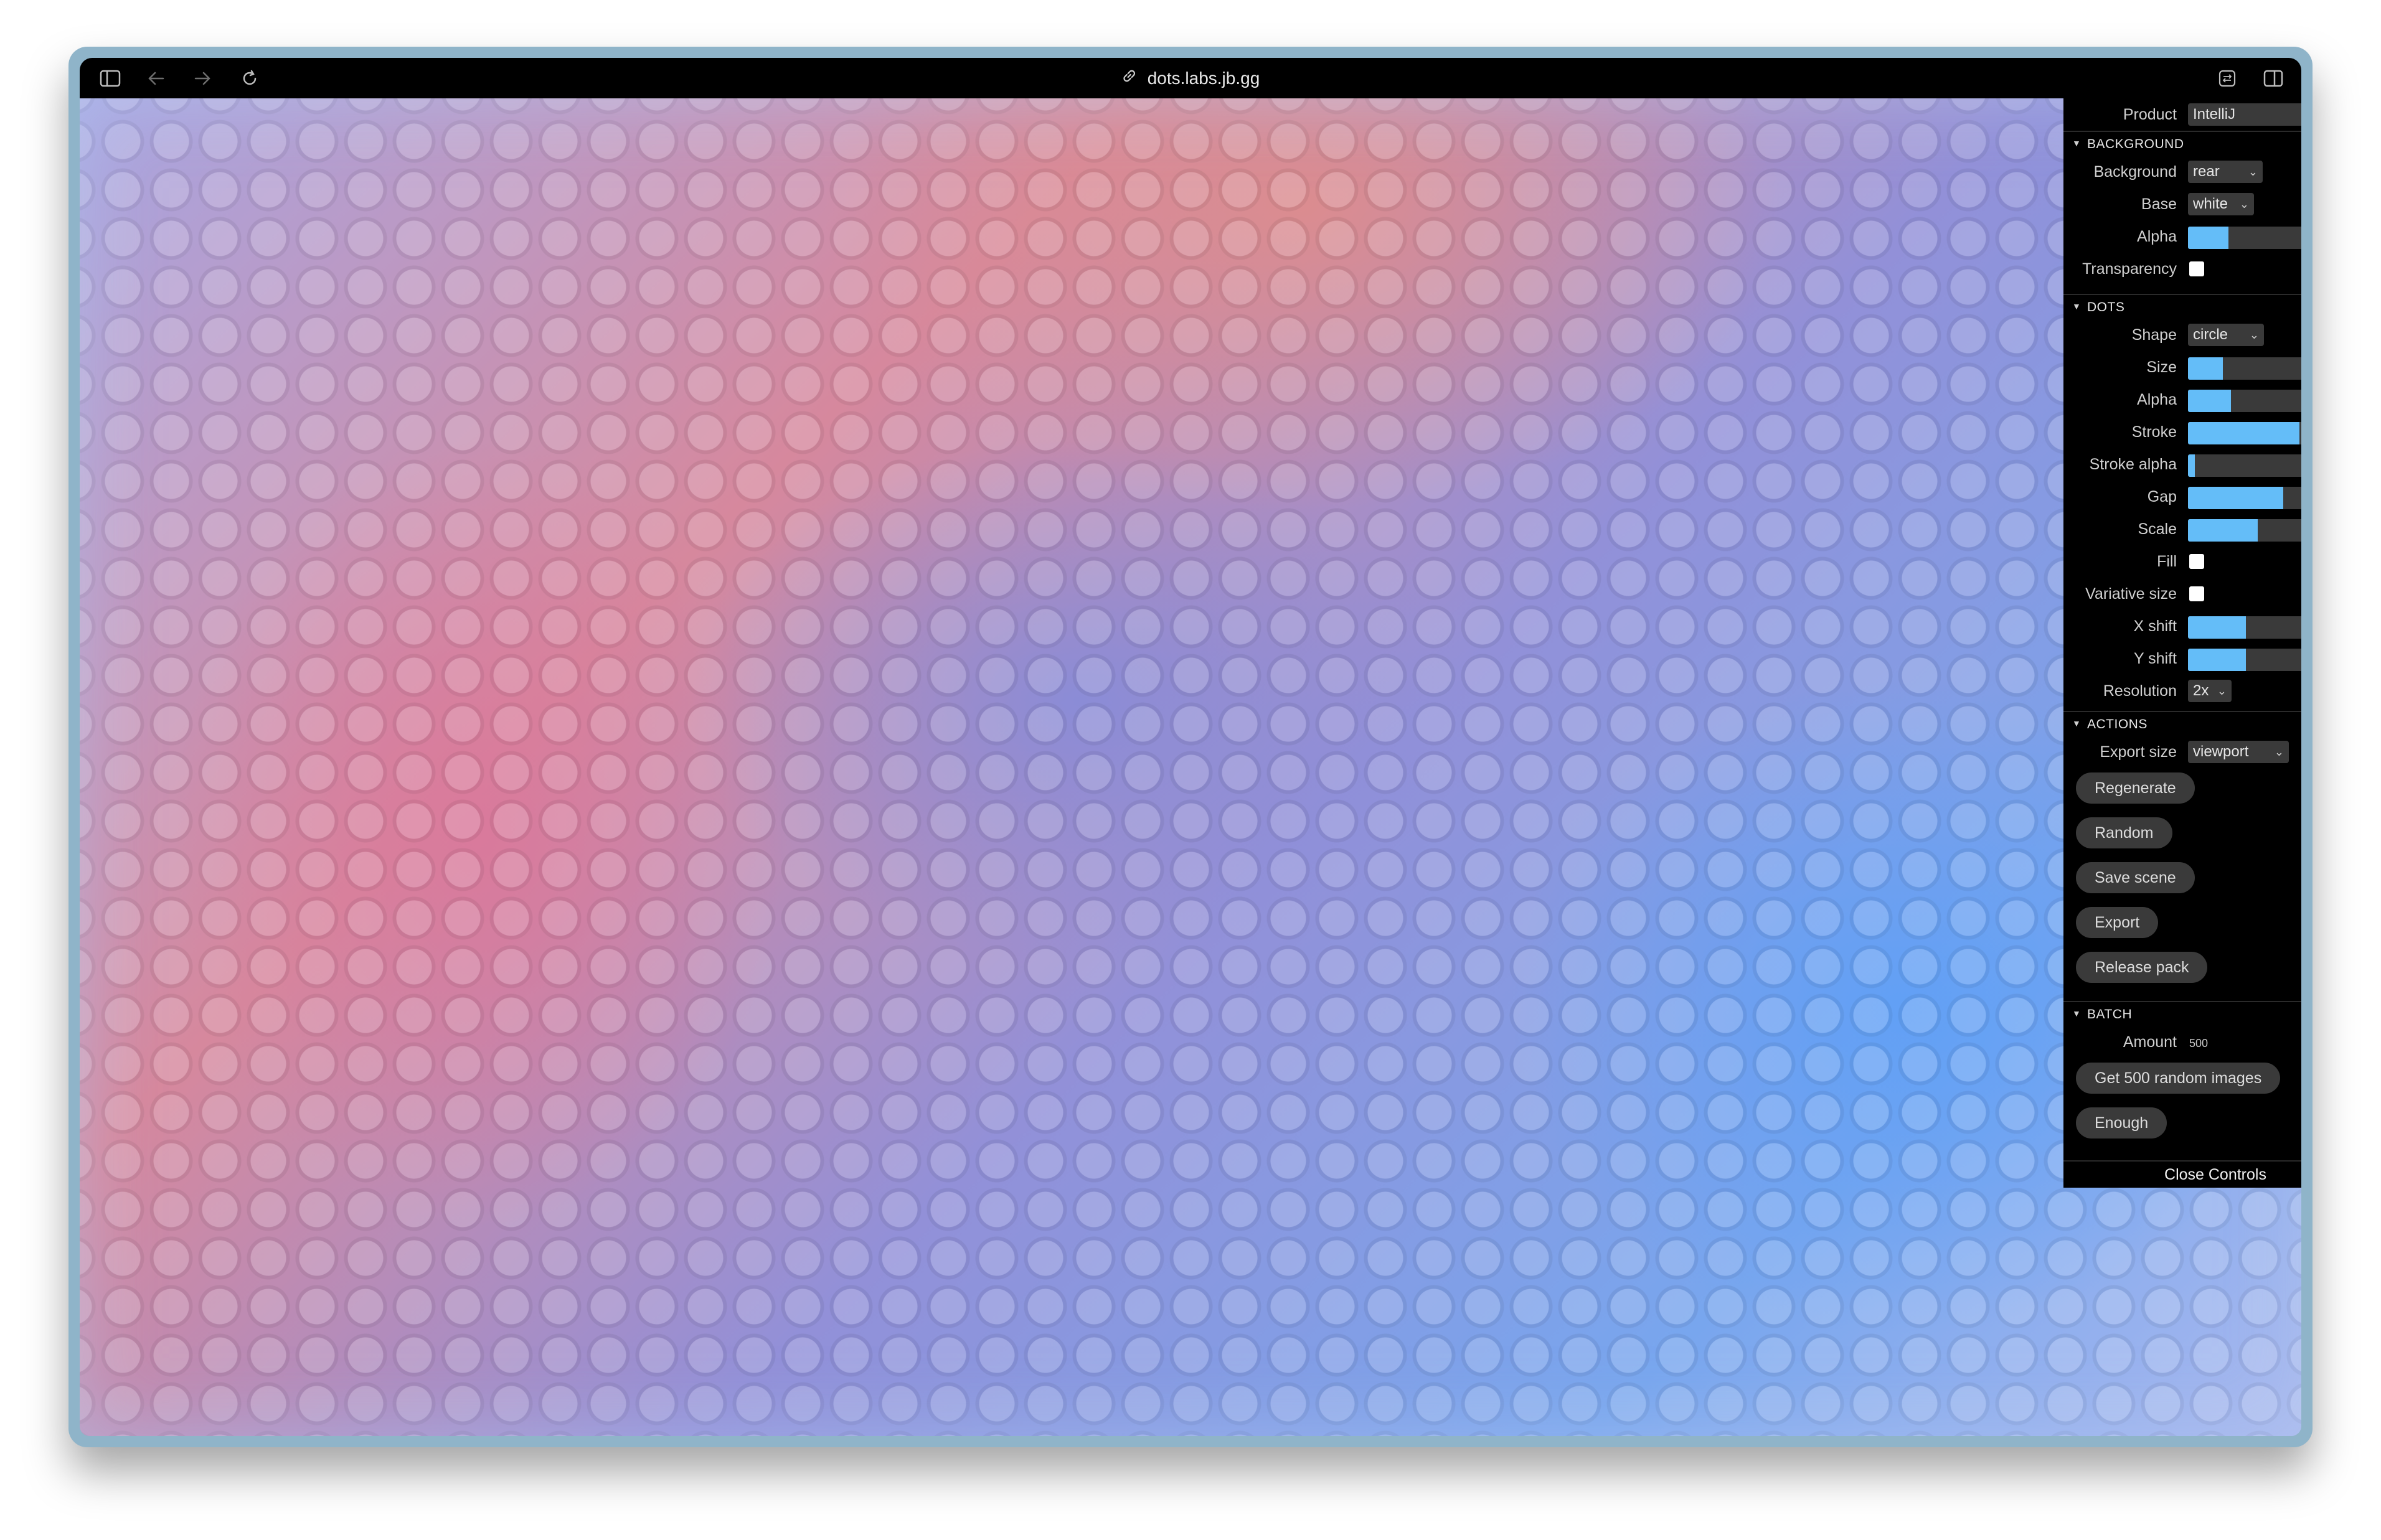 This screenshot has height=1540, width=2381. I want to click on export-size-row: Export size viewport ⌄, so click(2182, 752).